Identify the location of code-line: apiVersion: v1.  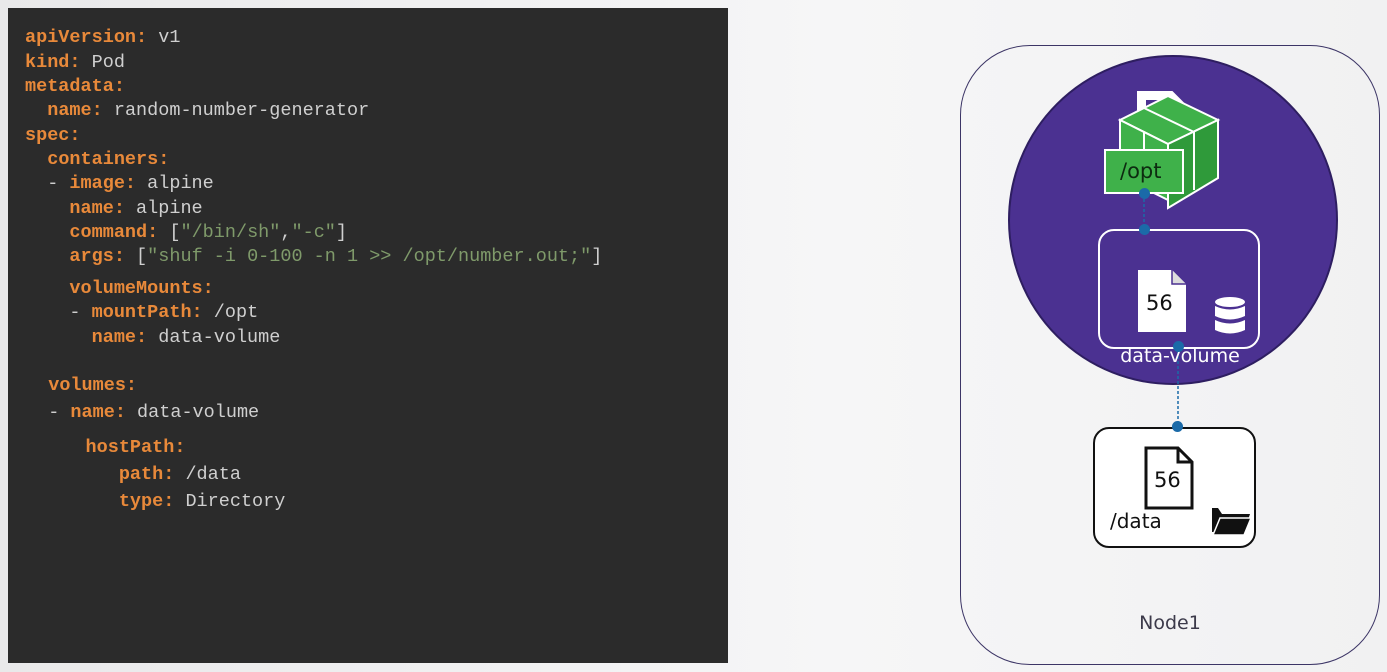
(102, 38).